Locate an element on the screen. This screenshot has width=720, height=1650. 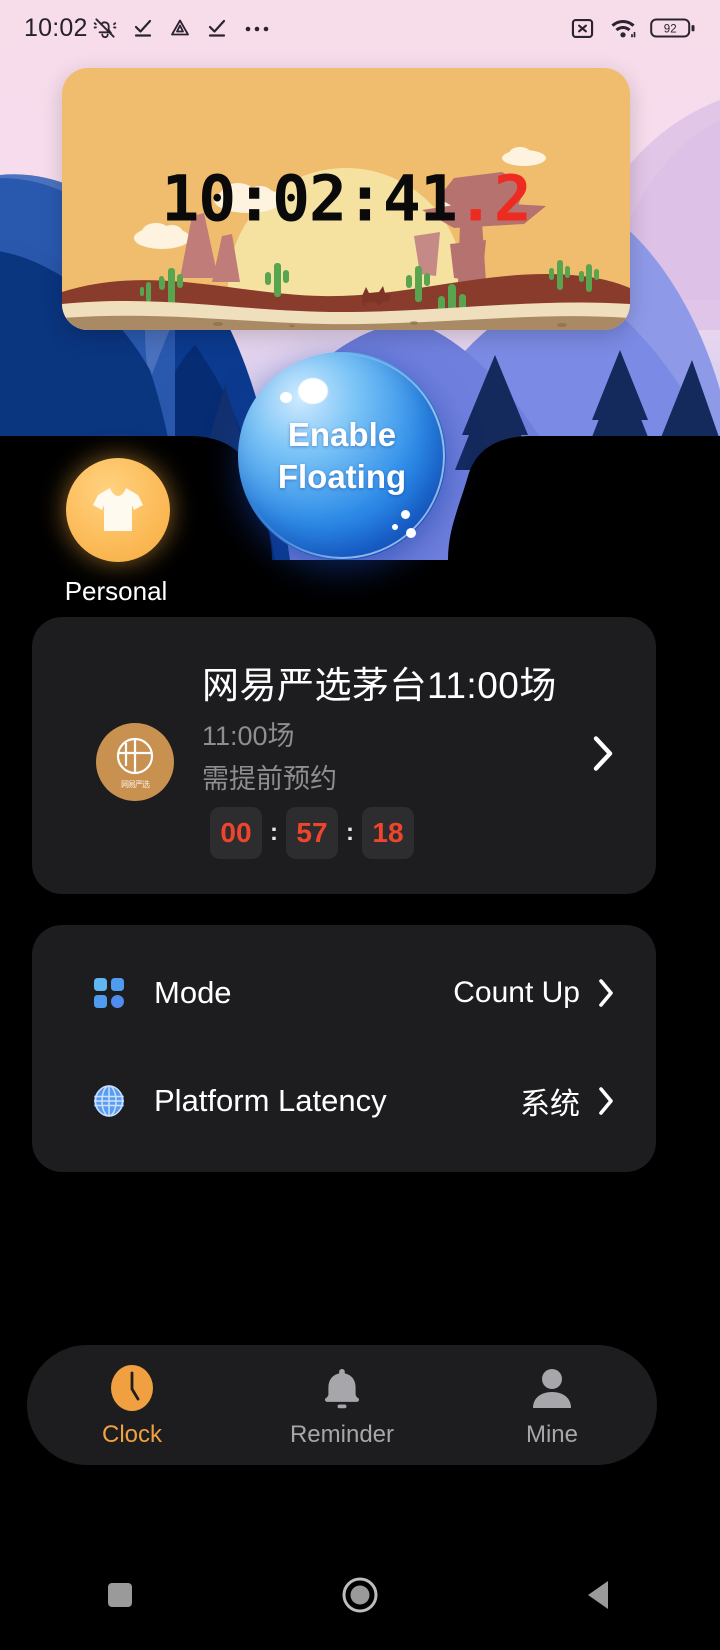
settings-value-platform-latency: 系统 is located at coordinates (550, 1104).